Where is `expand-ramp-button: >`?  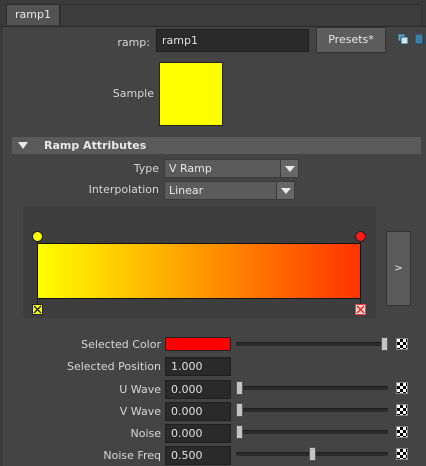 expand-ramp-button: > is located at coordinates (398, 268).